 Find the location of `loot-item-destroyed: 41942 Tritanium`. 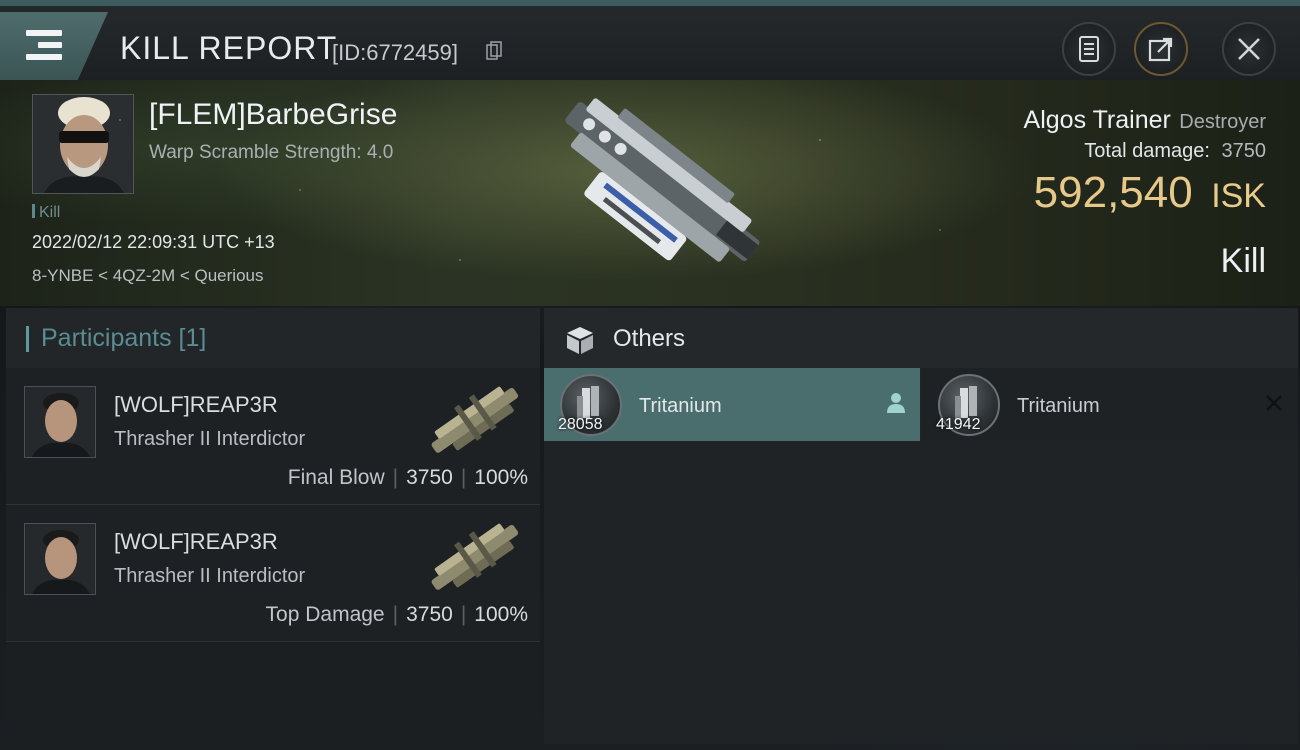

loot-item-destroyed: 41942 Tritanium is located at coordinates (1110, 404).